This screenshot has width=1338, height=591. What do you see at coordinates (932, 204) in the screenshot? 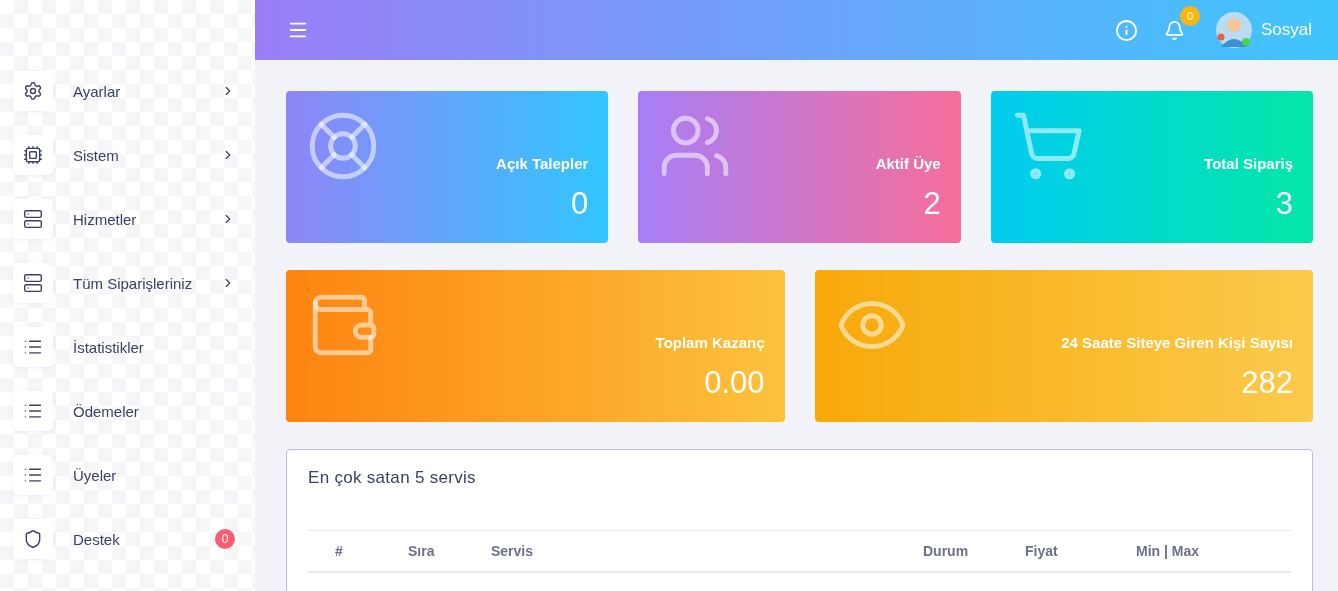
I see `stat-value: 2` at bounding box center [932, 204].